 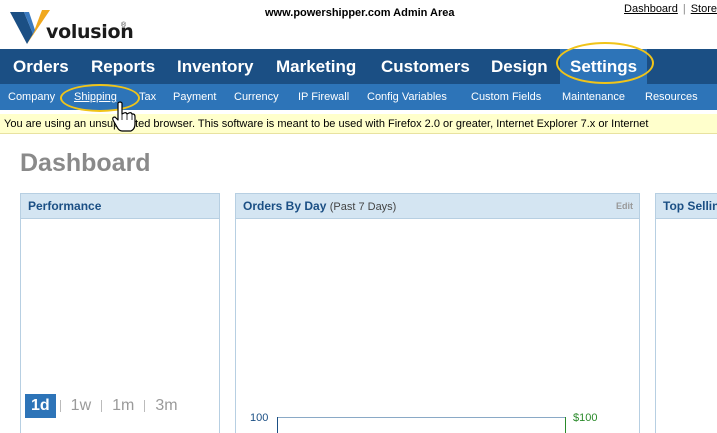 What do you see at coordinates (81, 406) in the screenshot?
I see `range-1w-button: 1w` at bounding box center [81, 406].